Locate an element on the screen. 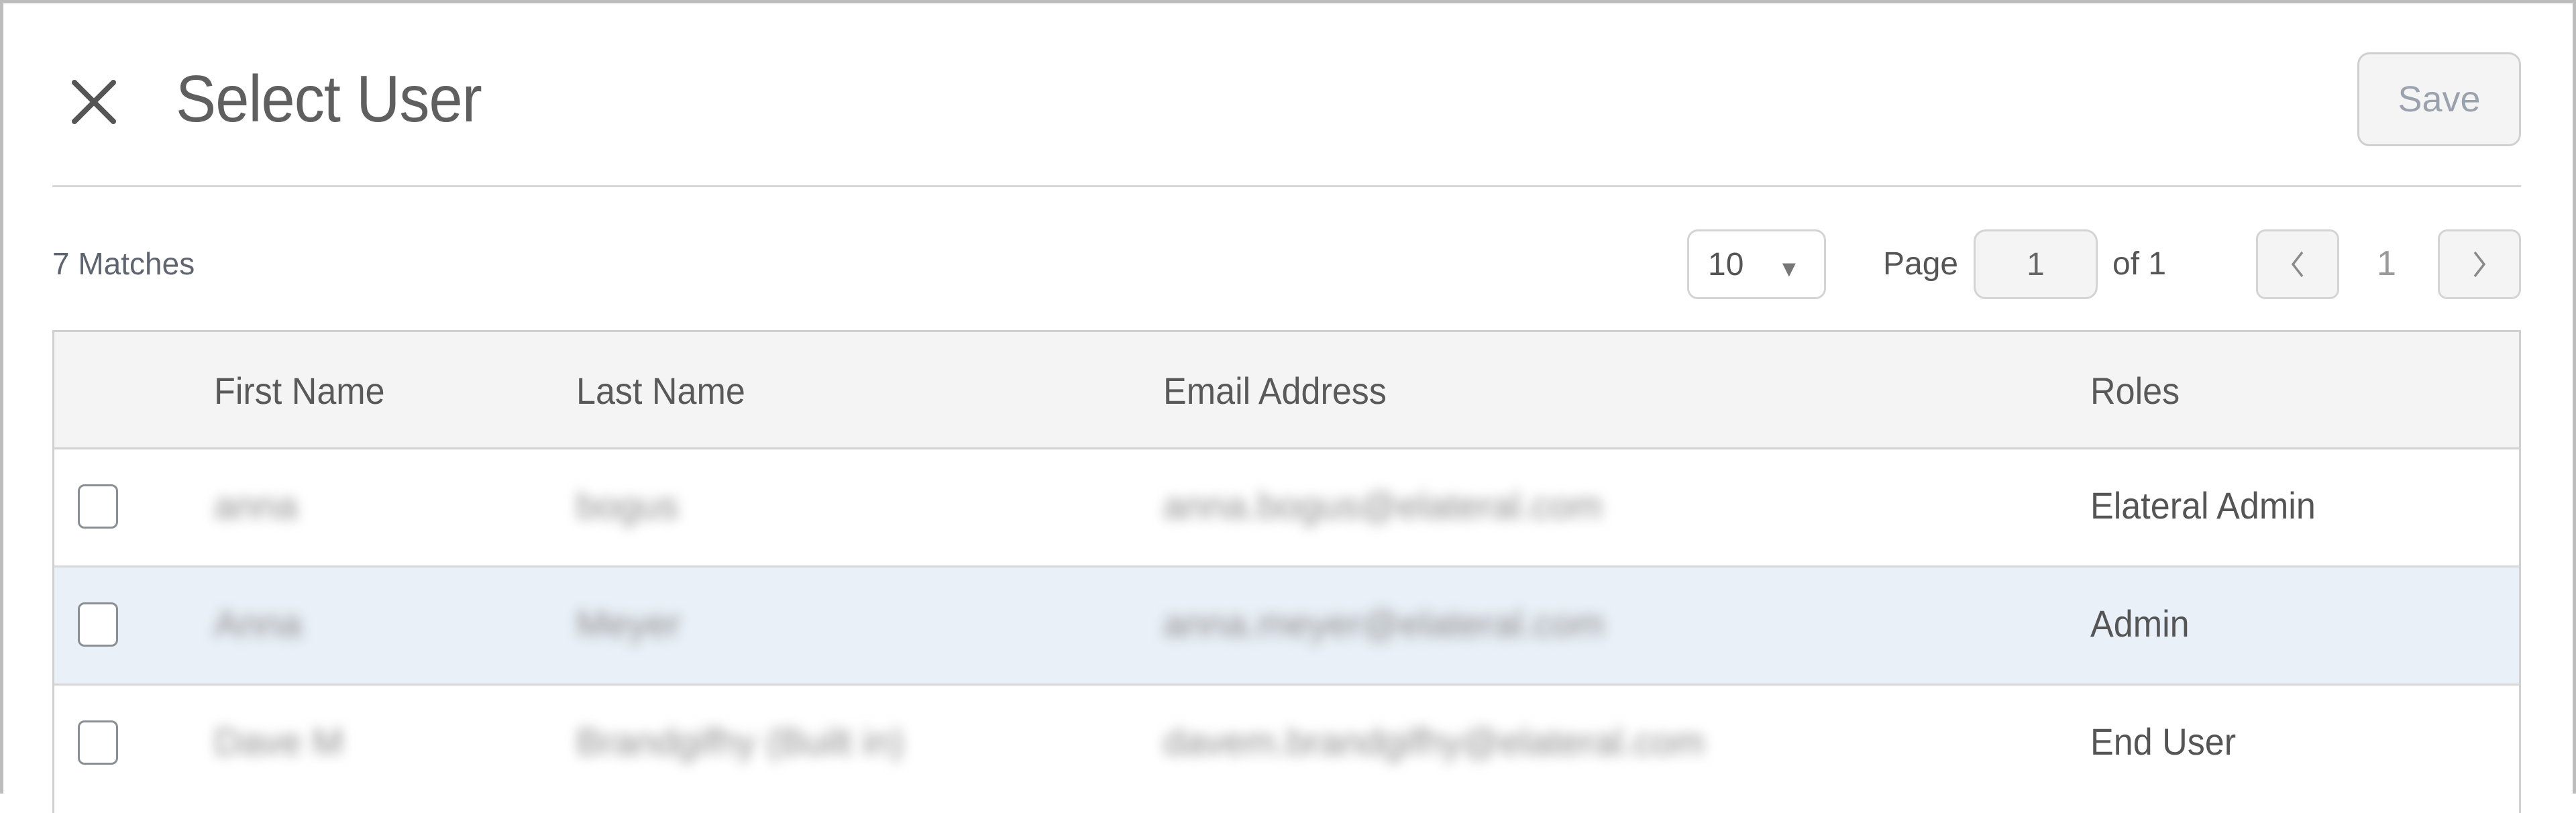 The image size is (2576, 813). save-button: Save is located at coordinates (2439, 99).